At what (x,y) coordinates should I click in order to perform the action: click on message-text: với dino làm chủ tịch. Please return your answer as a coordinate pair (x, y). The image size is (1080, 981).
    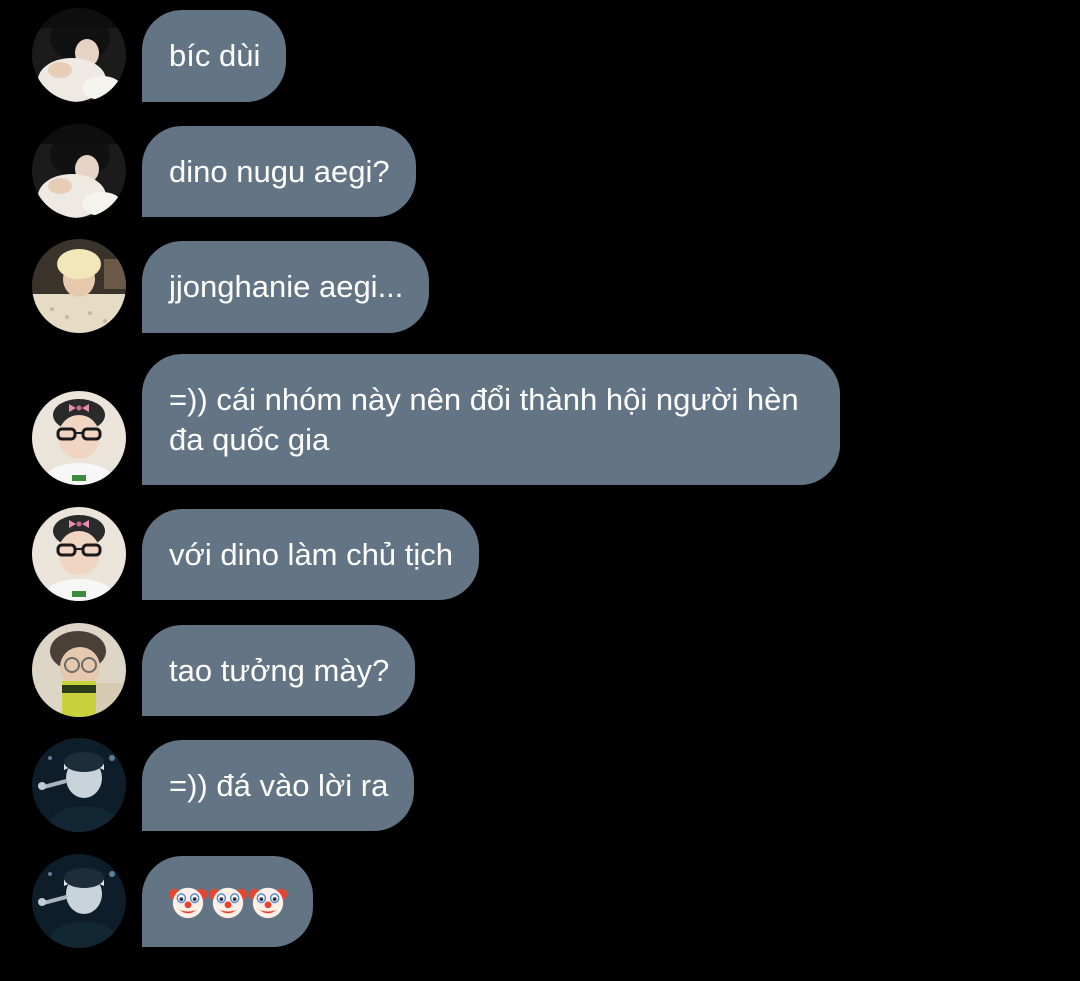
    Looking at the image, I should click on (311, 554).